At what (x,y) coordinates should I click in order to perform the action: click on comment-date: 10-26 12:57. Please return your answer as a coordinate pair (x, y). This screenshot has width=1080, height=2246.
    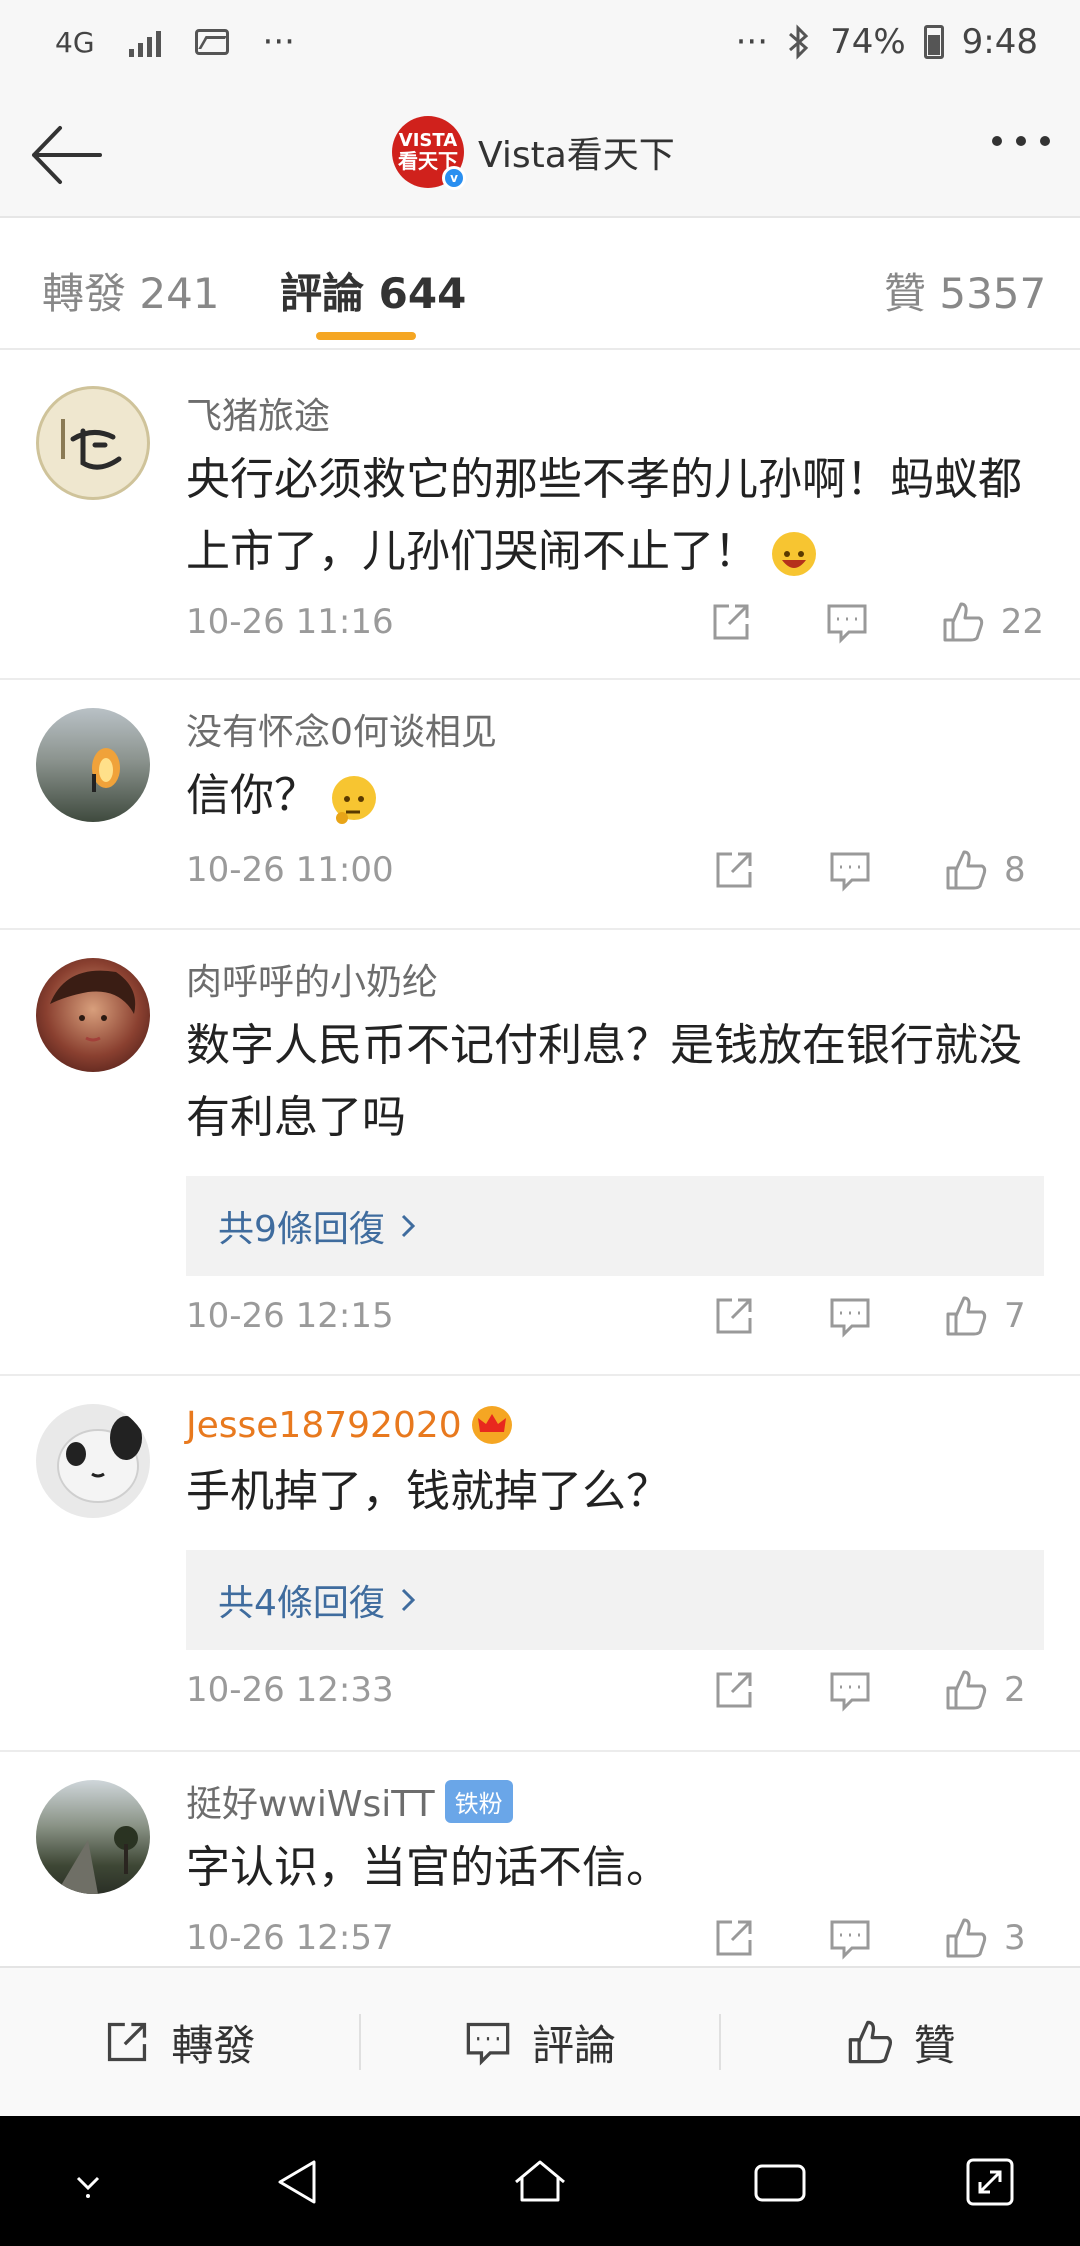
    Looking at the image, I should click on (290, 1938).